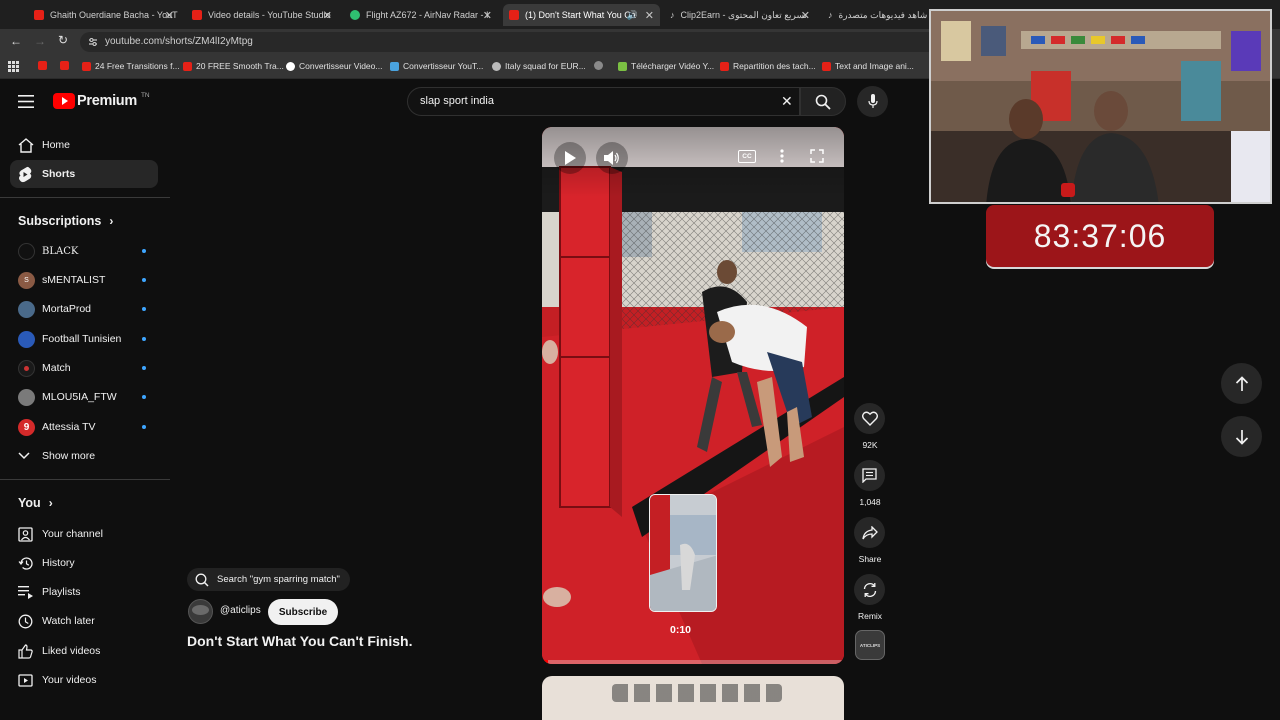 The image size is (1280, 720). I want to click on bookmark-item, so click(600, 65).